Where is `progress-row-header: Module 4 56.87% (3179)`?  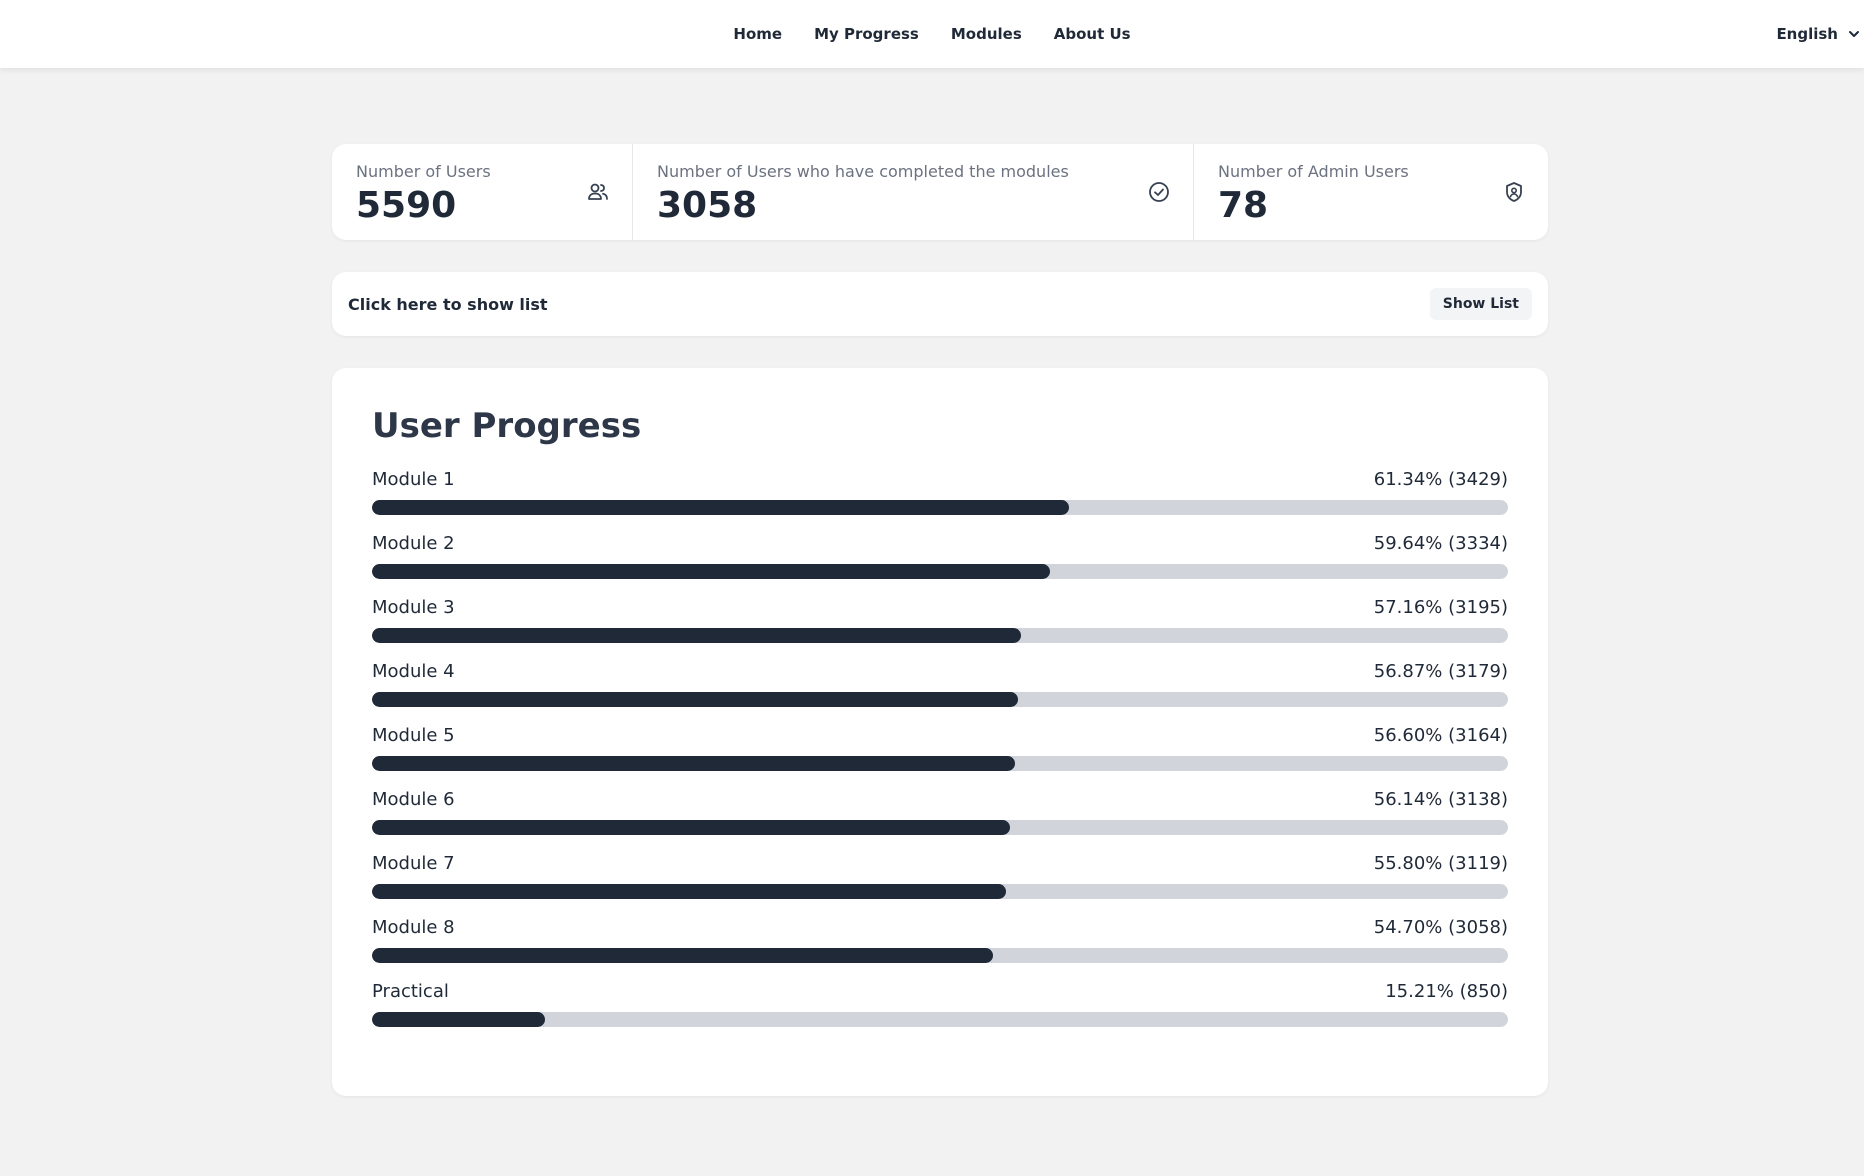 progress-row-header: Module 4 56.87% (3179) is located at coordinates (940, 671).